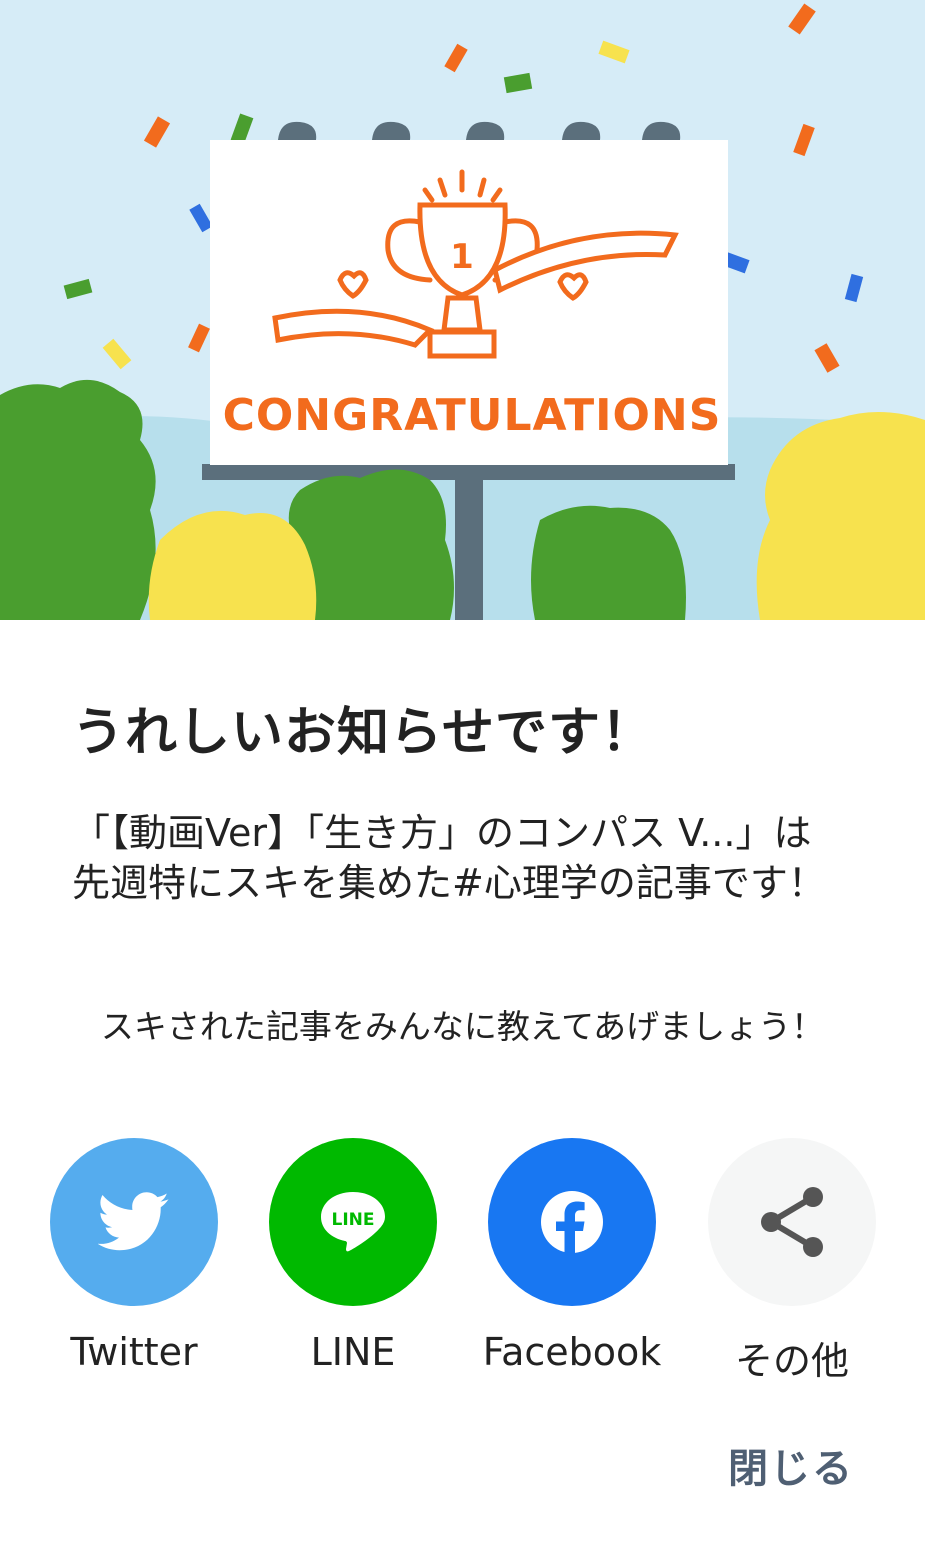 This screenshot has height=1542, width=925. I want to click on line-icon: LINE, so click(353, 1222).